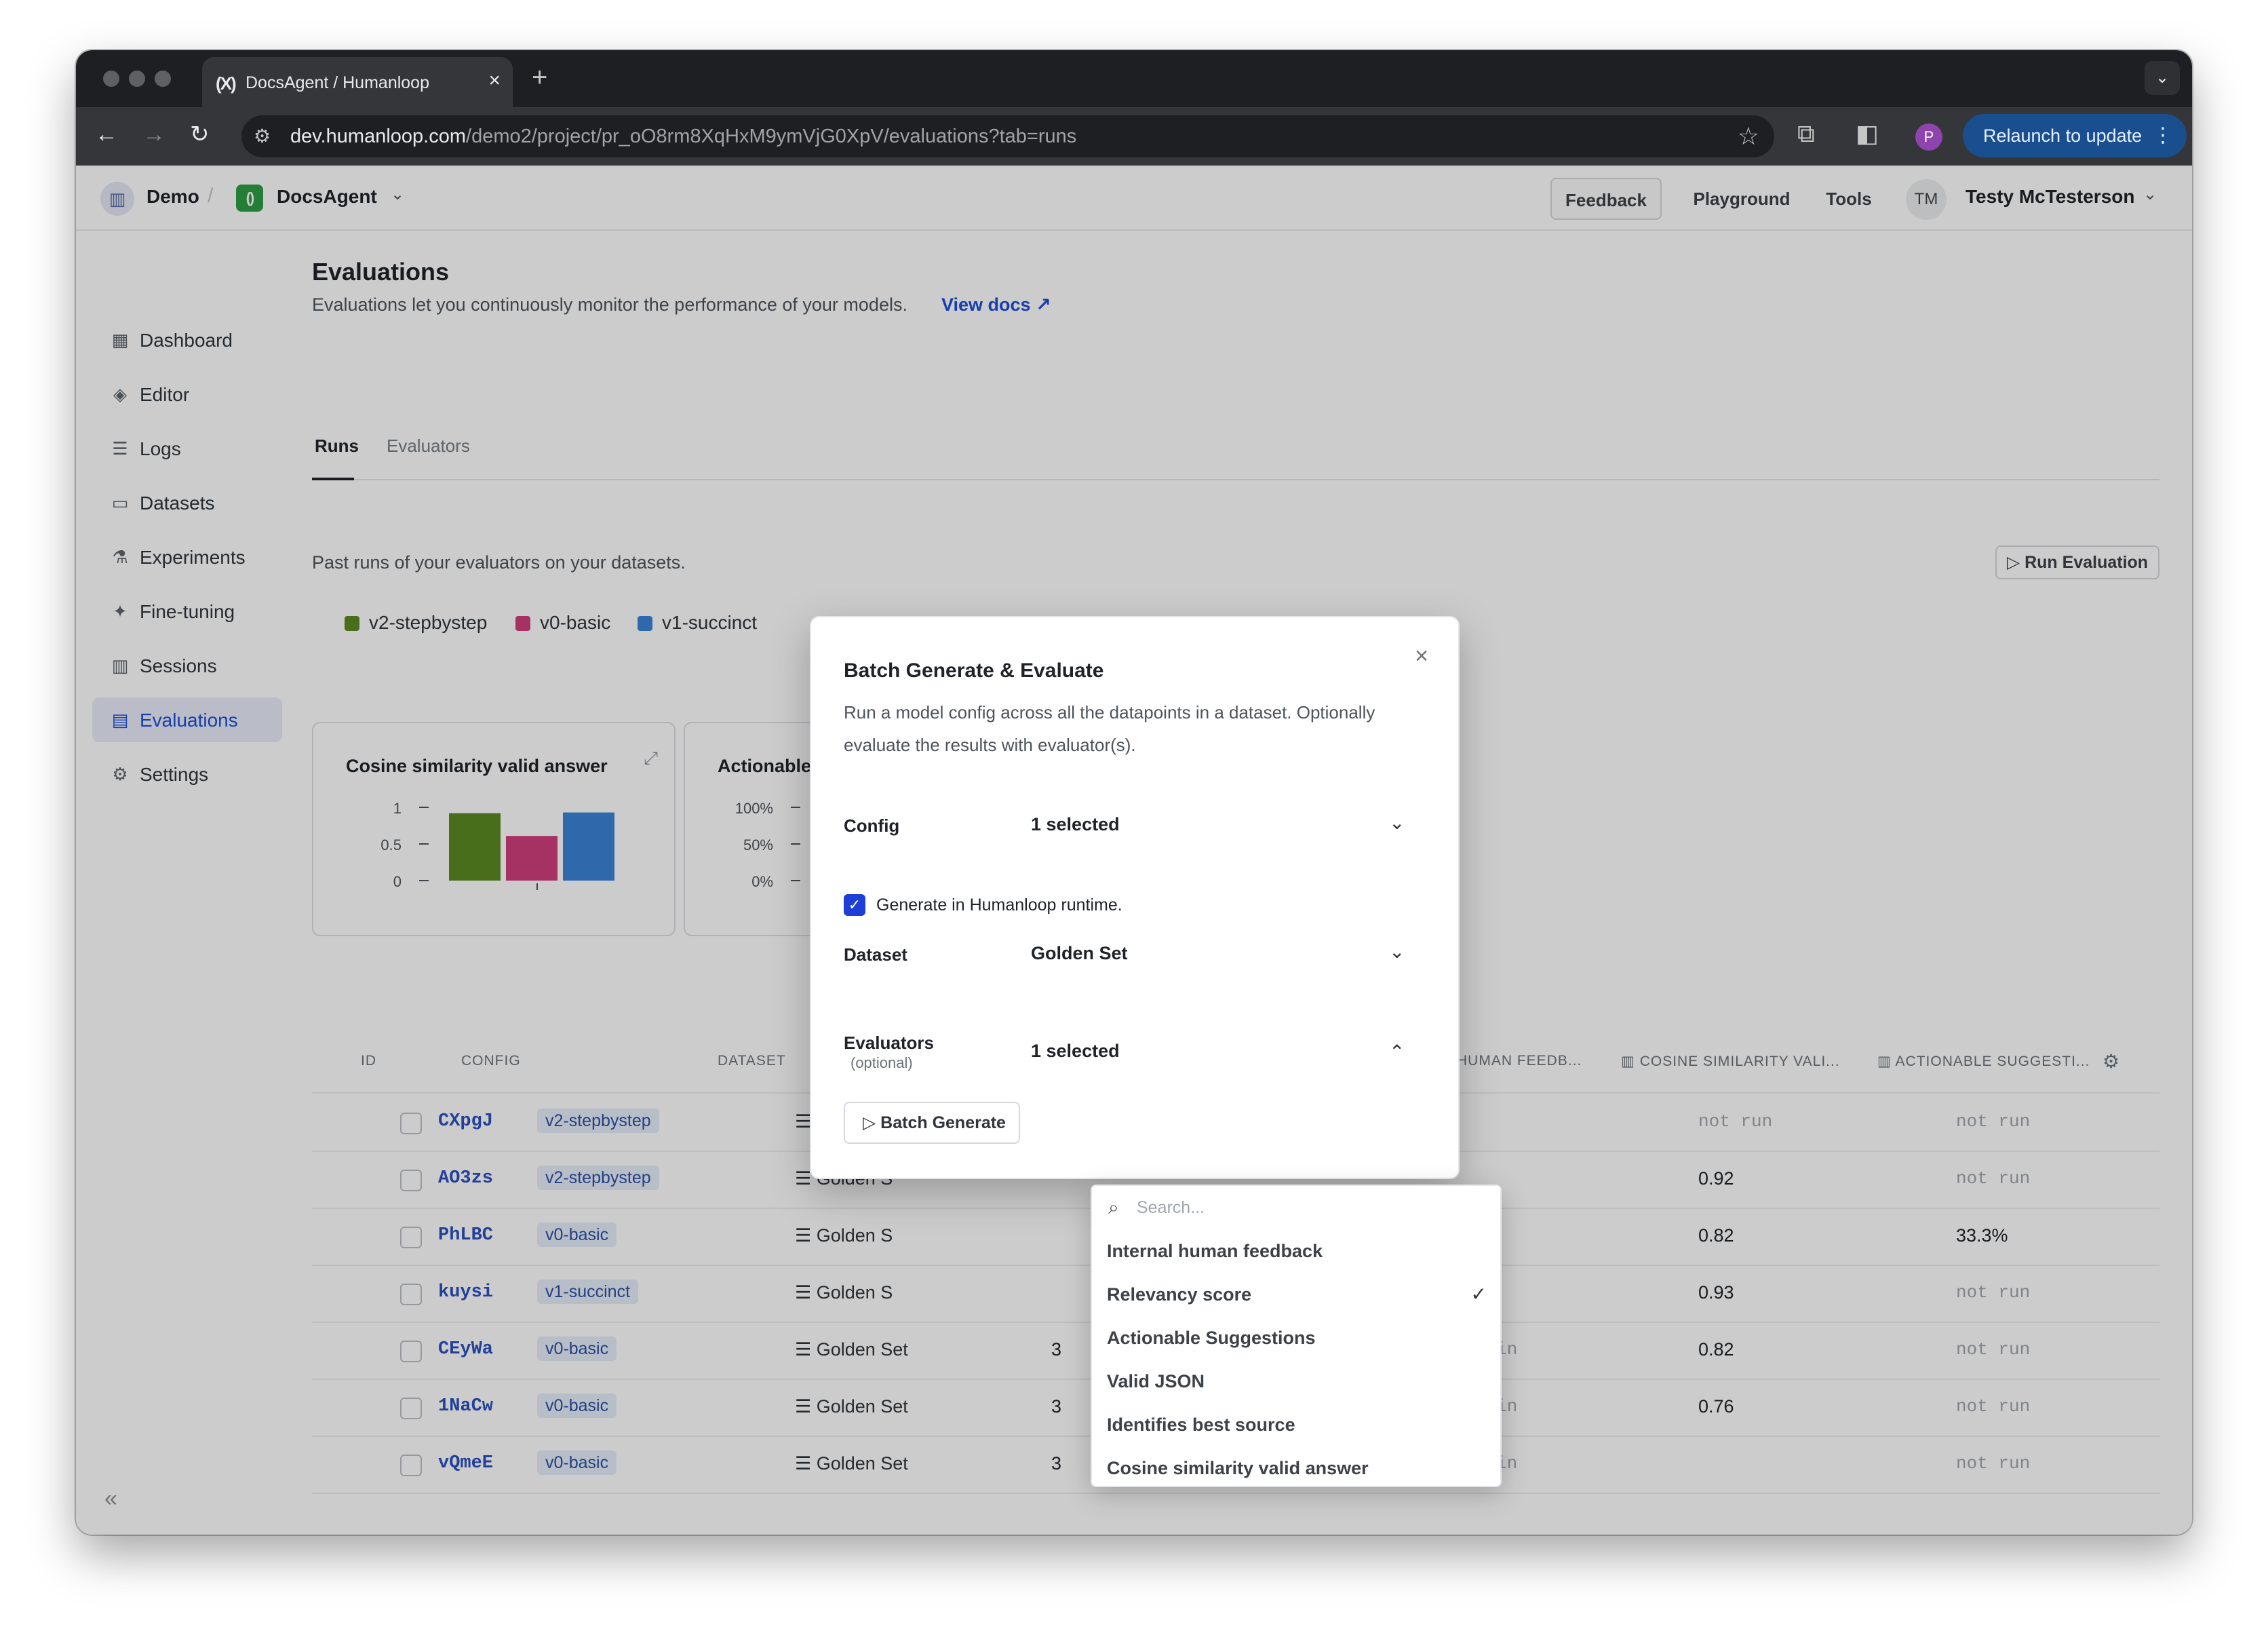  I want to click on evaluator-option: Internal human feedback, so click(1296, 1251).